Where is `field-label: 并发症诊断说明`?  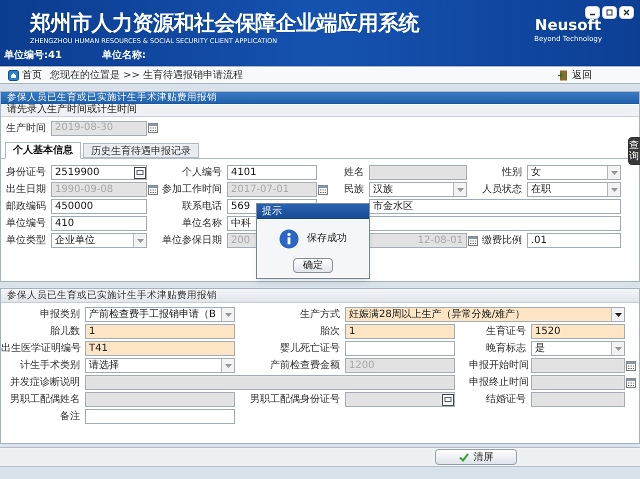 field-label: 并发症诊断说明 is located at coordinates (45, 383).